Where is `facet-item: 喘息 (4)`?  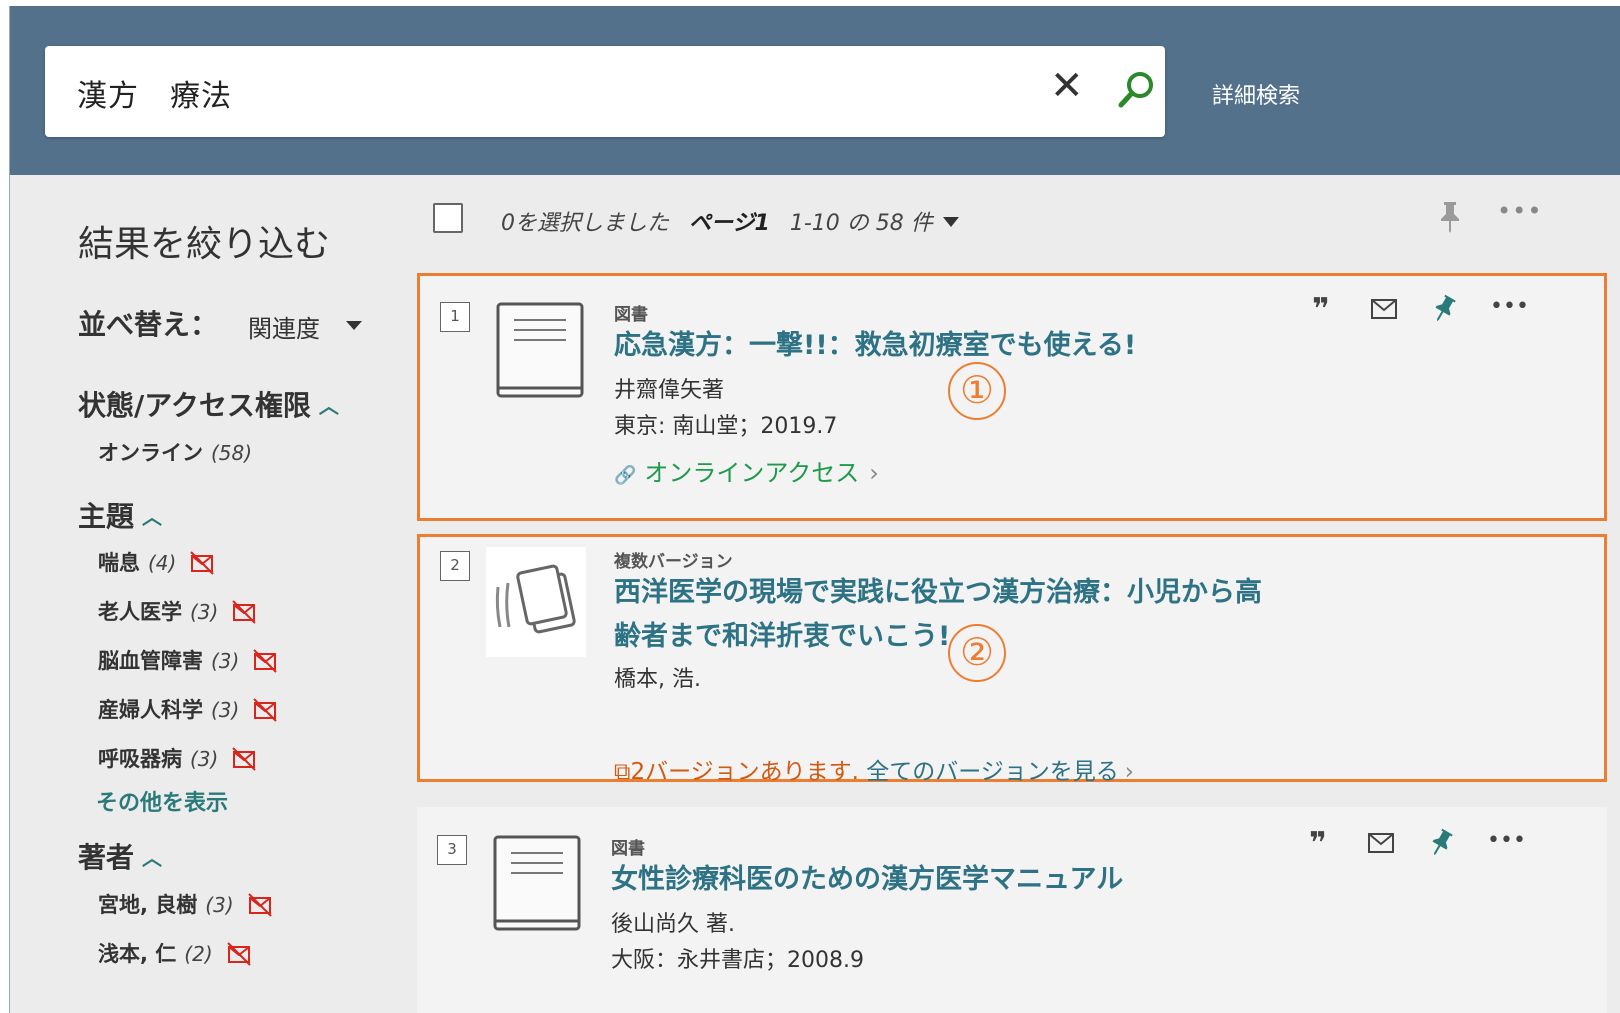 facet-item: 喘息 (4) is located at coordinates (156, 563).